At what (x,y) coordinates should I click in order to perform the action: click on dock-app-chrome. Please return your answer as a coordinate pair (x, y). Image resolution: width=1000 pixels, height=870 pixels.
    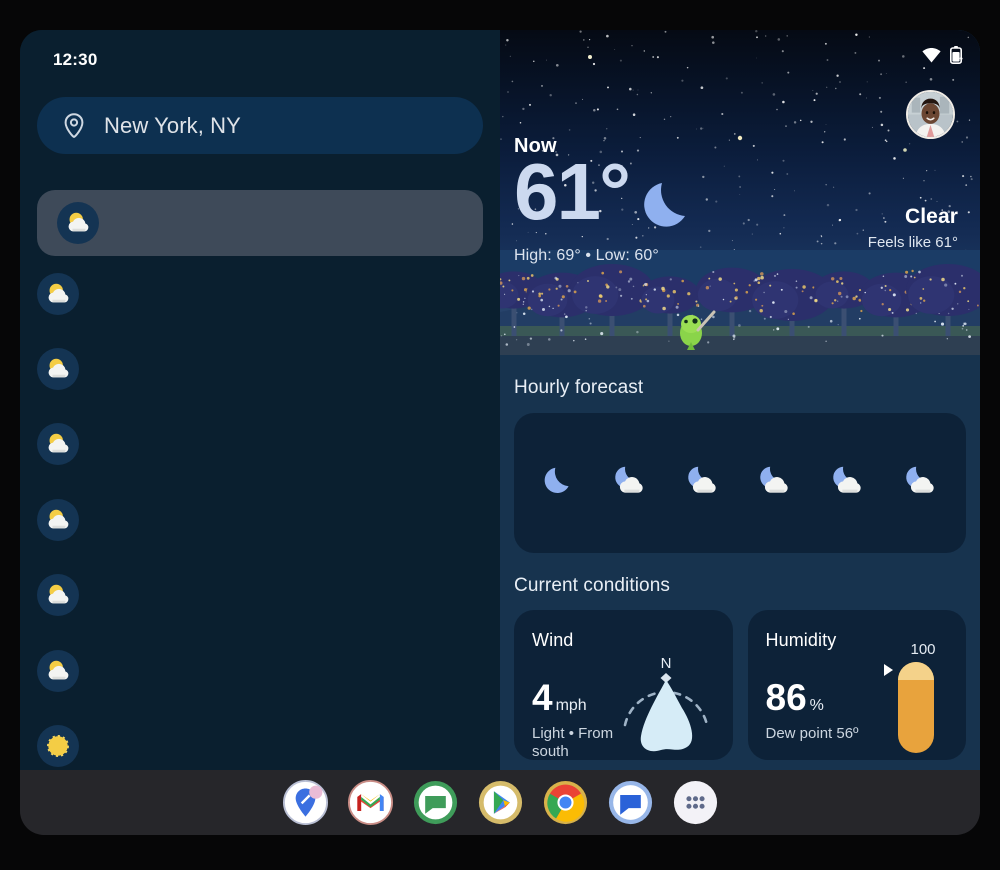
    Looking at the image, I should click on (565, 802).